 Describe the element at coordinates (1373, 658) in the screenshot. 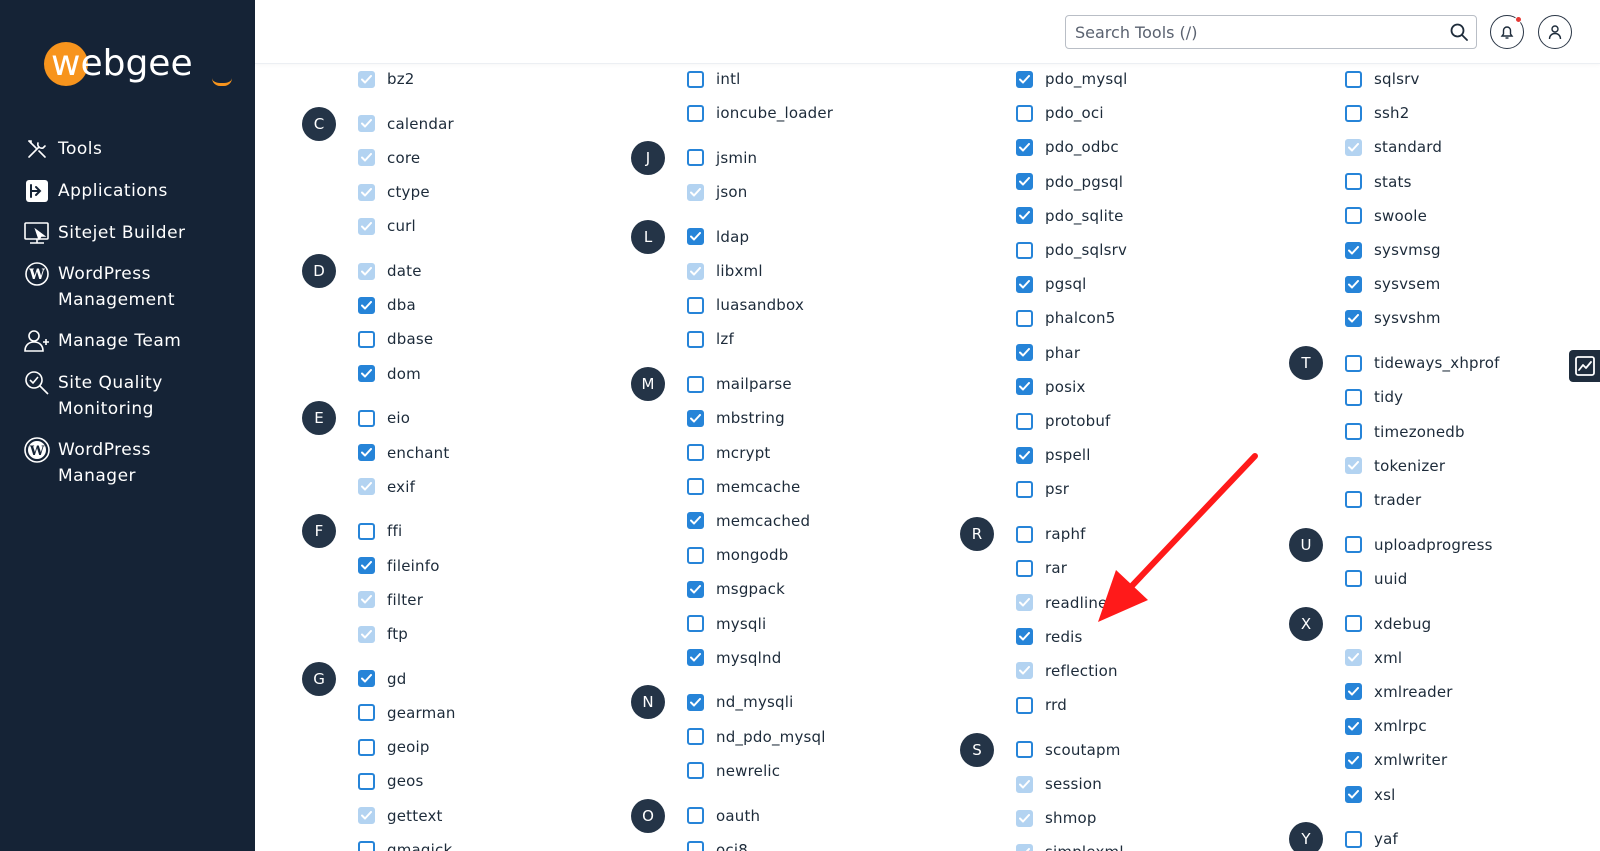

I see `extension-xml: xml` at that location.